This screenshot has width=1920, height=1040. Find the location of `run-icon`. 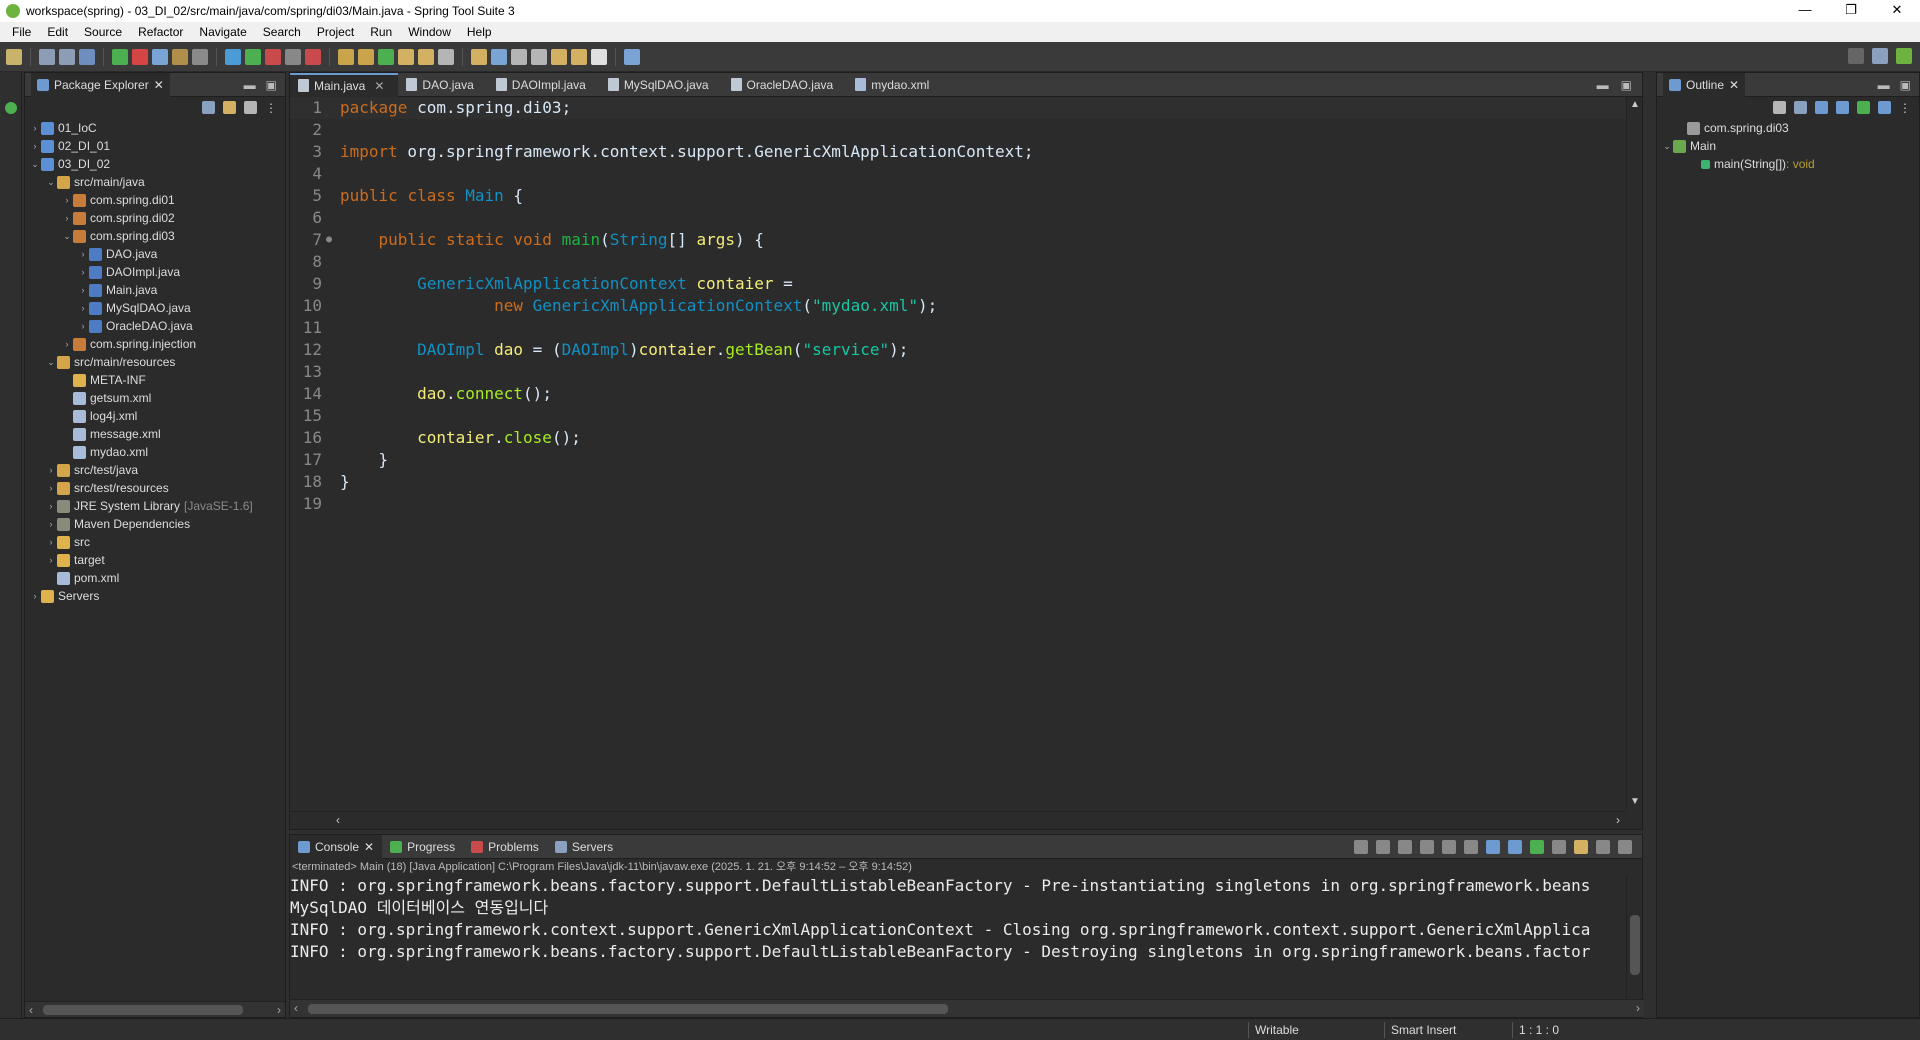

run-icon is located at coordinates (253, 56).